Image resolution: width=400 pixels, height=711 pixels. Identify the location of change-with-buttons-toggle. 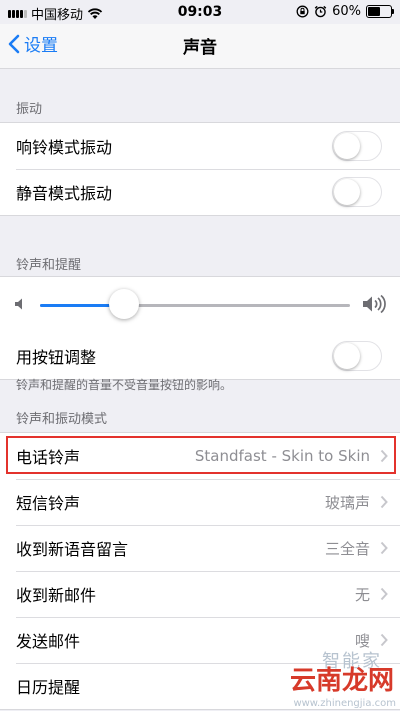
(357, 356).